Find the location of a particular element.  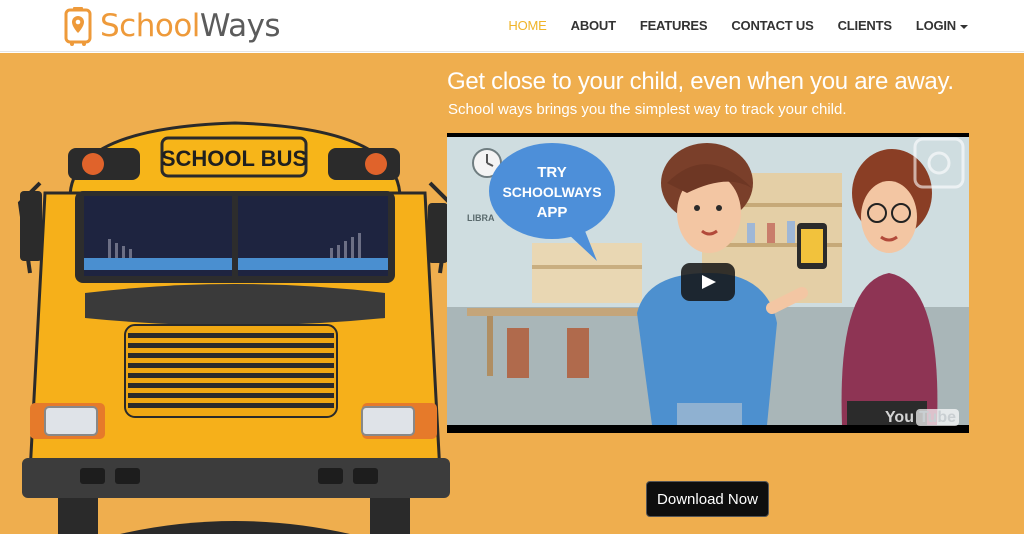

bubble-line-3: APP is located at coordinates (552, 212).